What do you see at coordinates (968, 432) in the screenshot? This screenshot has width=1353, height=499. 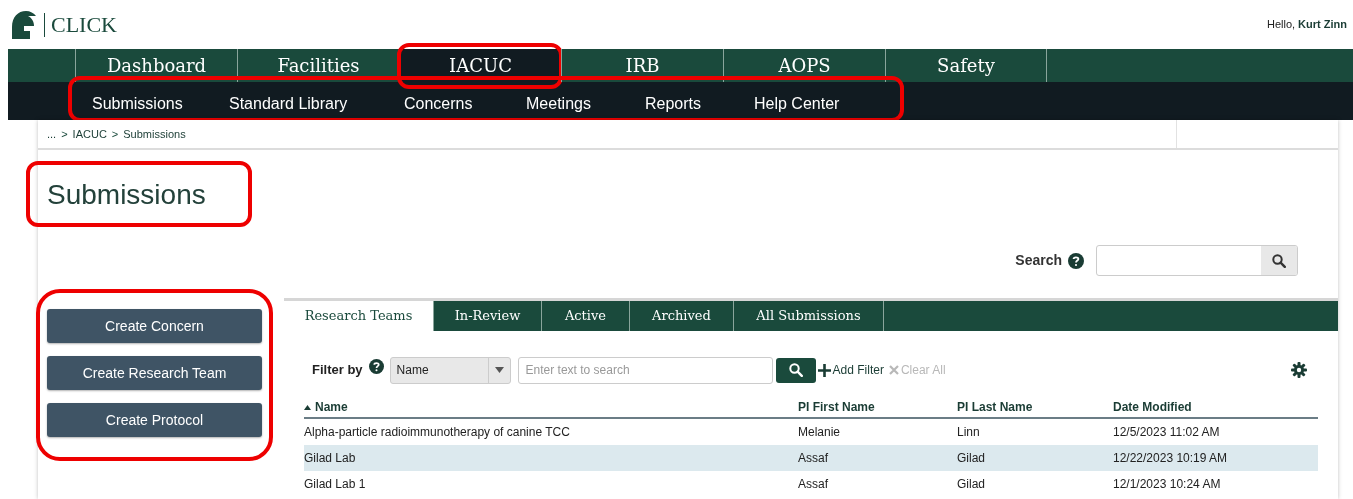 I see `table-cell: Linn` at bounding box center [968, 432].